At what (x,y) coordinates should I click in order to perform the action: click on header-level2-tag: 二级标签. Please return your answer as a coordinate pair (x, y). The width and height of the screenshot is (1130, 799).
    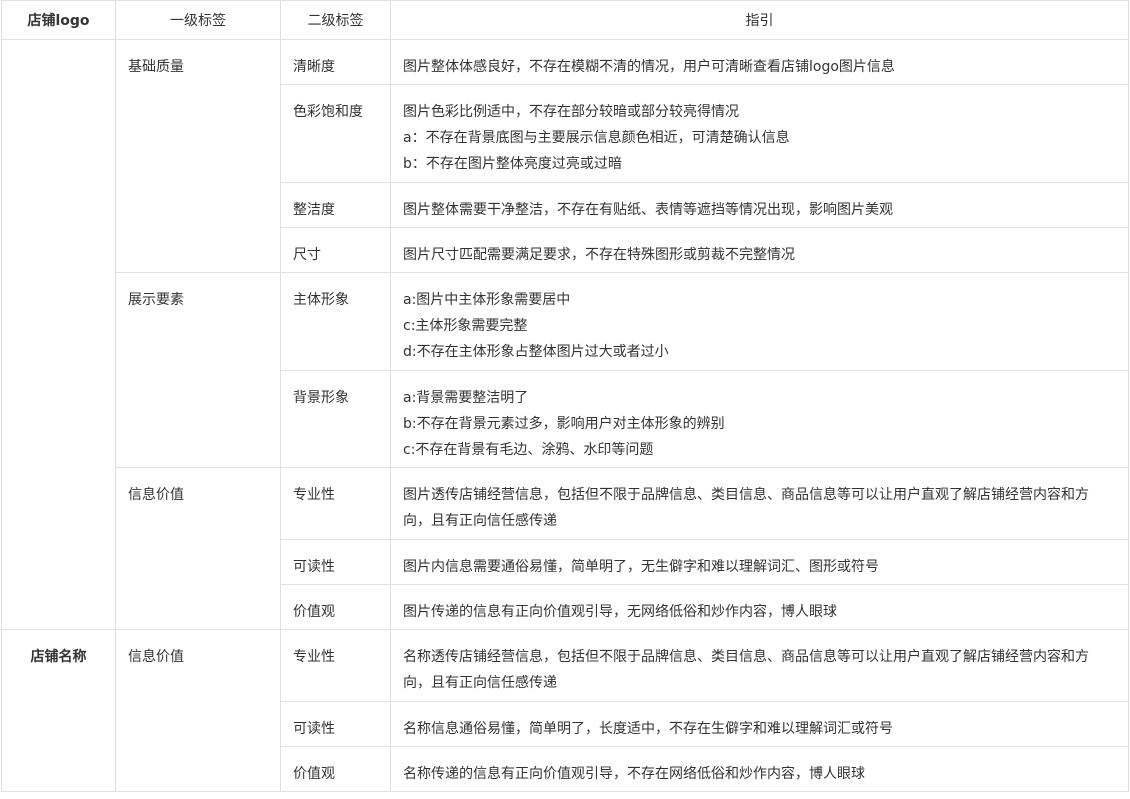
    Looking at the image, I should click on (335, 20).